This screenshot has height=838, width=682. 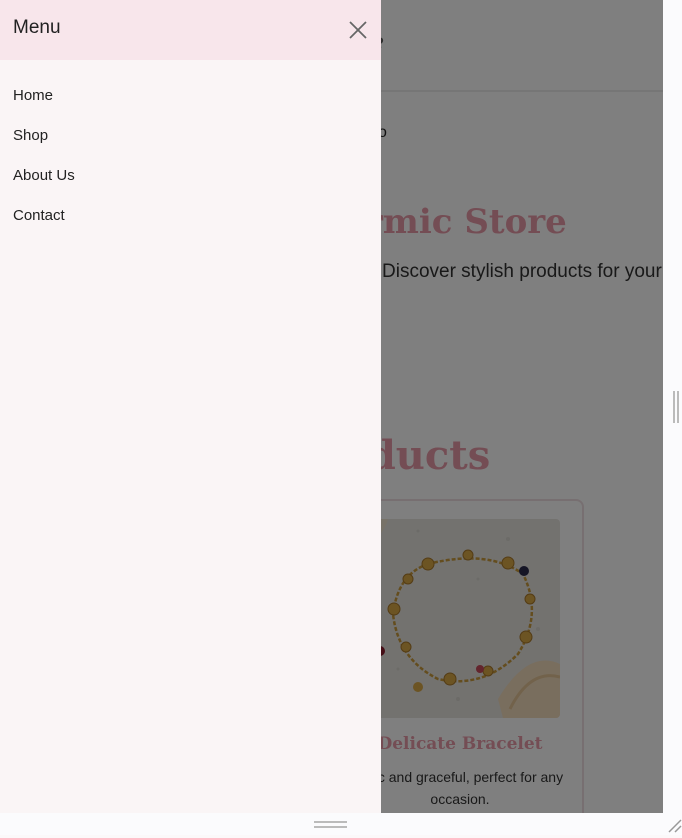 What do you see at coordinates (44, 175) in the screenshot?
I see `menu-item-about-us: About Us` at bounding box center [44, 175].